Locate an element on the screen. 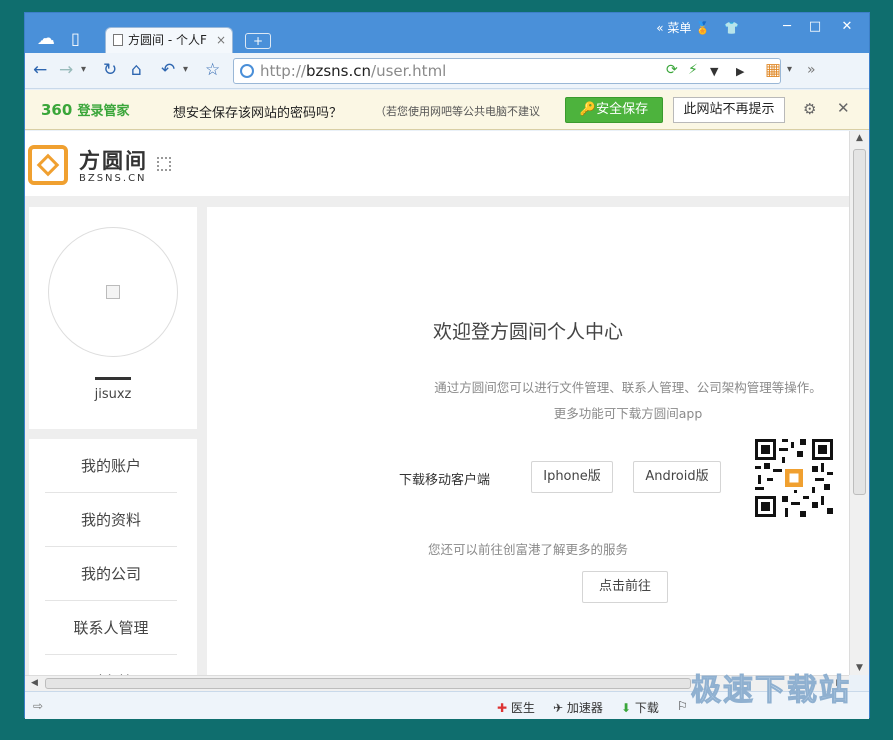 The image size is (893, 740). refresh-icon: ↻ is located at coordinates (110, 70).